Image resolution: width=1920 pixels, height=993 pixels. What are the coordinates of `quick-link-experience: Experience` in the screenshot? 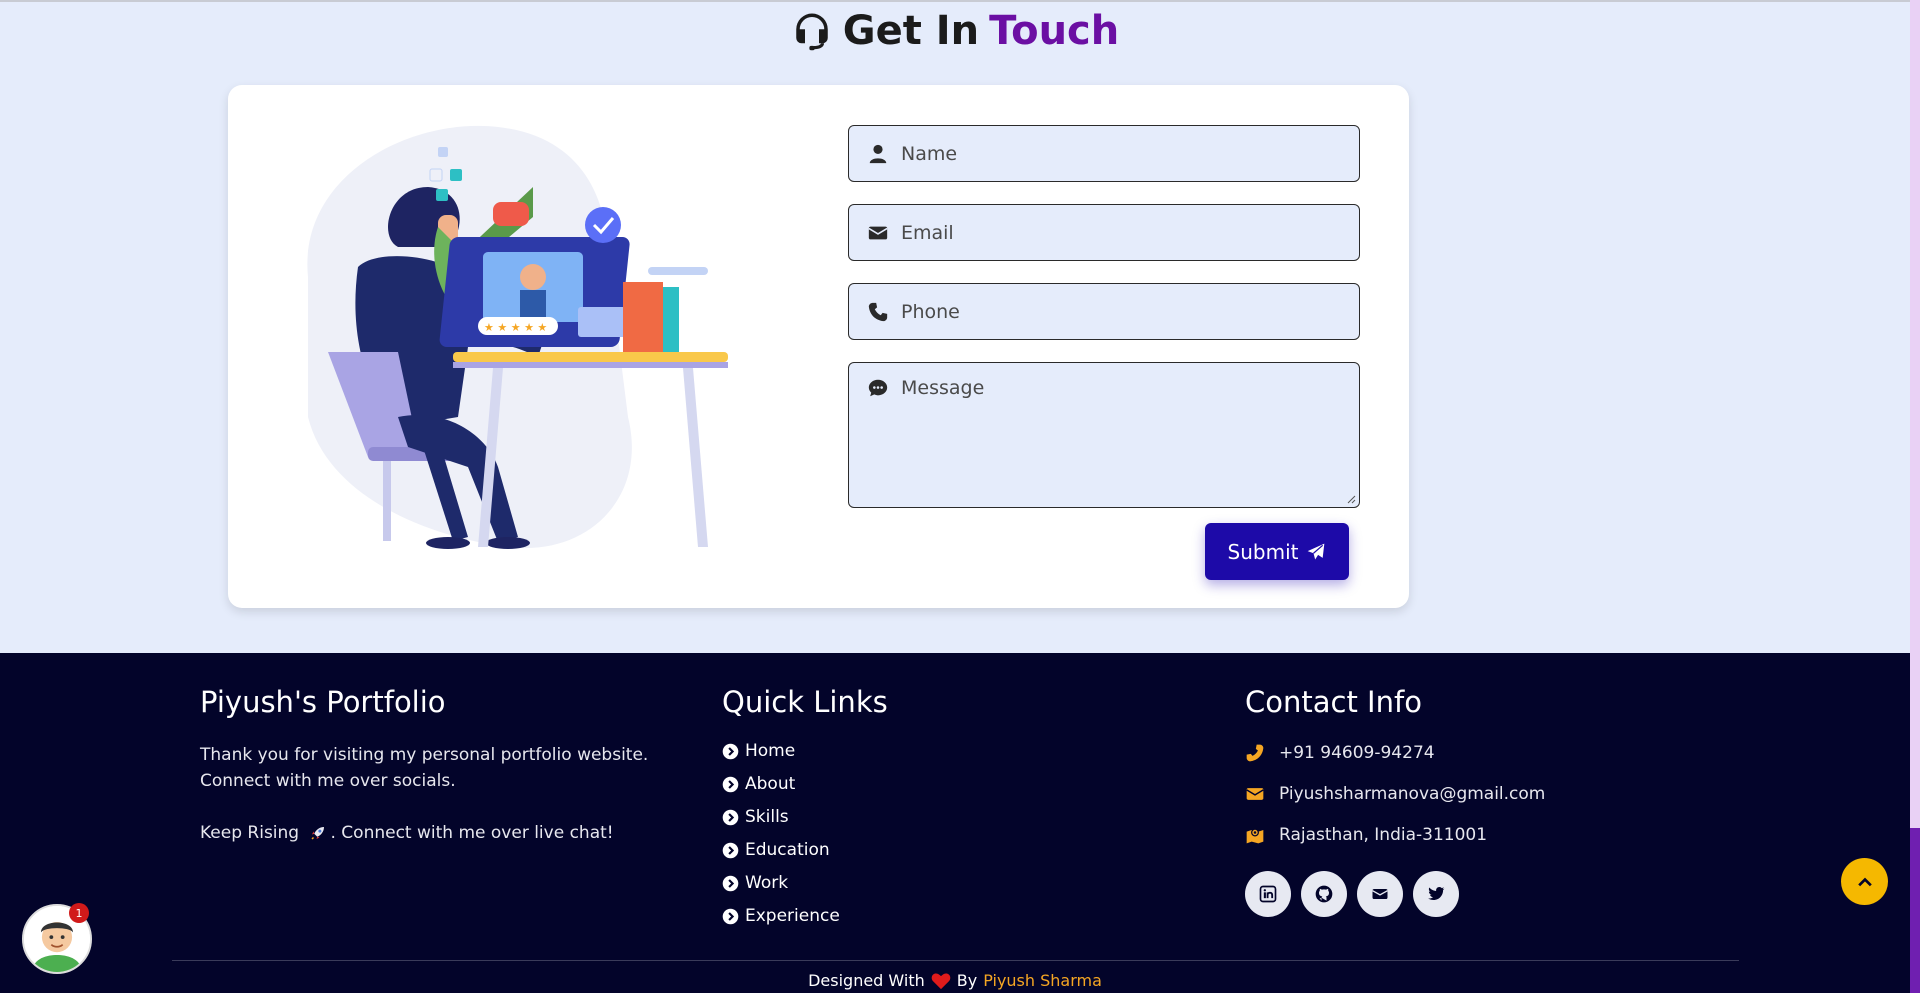 It's located at (781, 916).